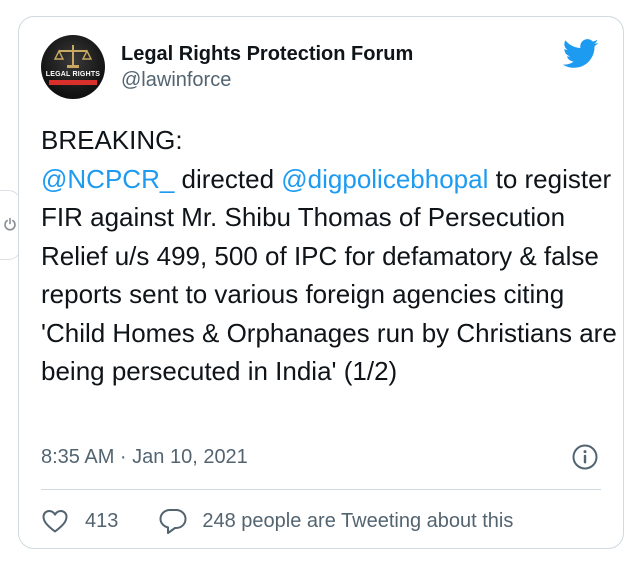  Describe the element at coordinates (73, 56) in the screenshot. I see `scales-of-justice-icon` at that location.